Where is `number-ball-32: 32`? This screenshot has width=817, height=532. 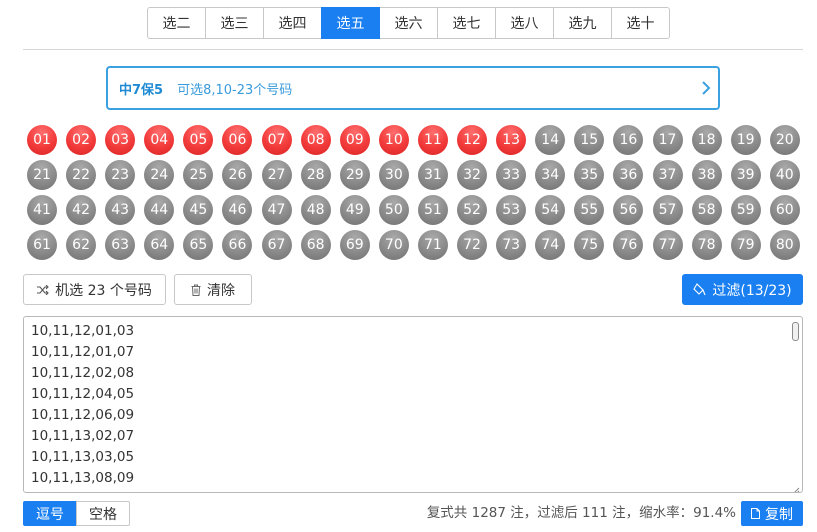
number-ball-32: 32 is located at coordinates (472, 175).